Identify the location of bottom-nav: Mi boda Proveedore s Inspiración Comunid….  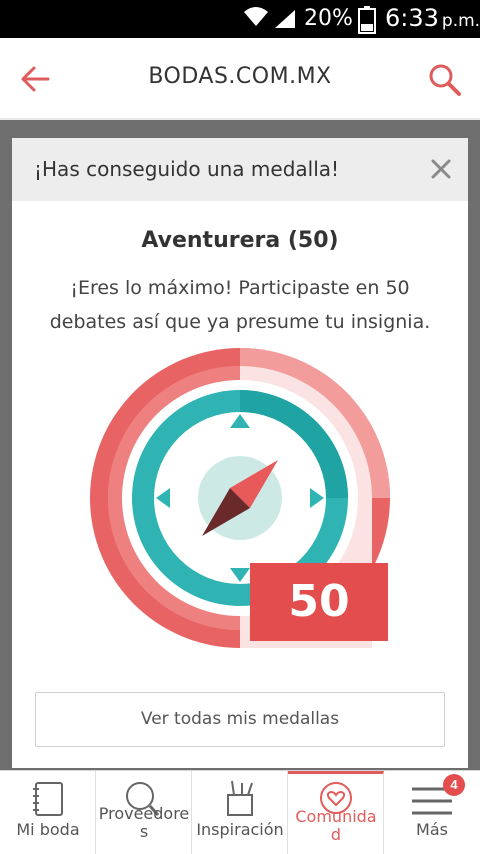
(240, 812).